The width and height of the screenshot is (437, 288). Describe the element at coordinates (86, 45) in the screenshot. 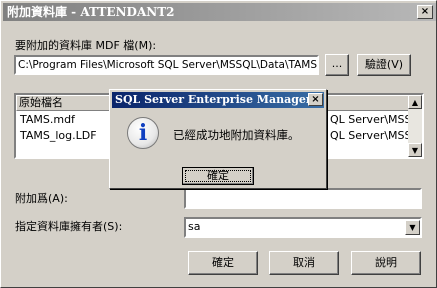

I see `mdf-file-label: 要附加的資料庫 MDF 檔(M):` at that location.